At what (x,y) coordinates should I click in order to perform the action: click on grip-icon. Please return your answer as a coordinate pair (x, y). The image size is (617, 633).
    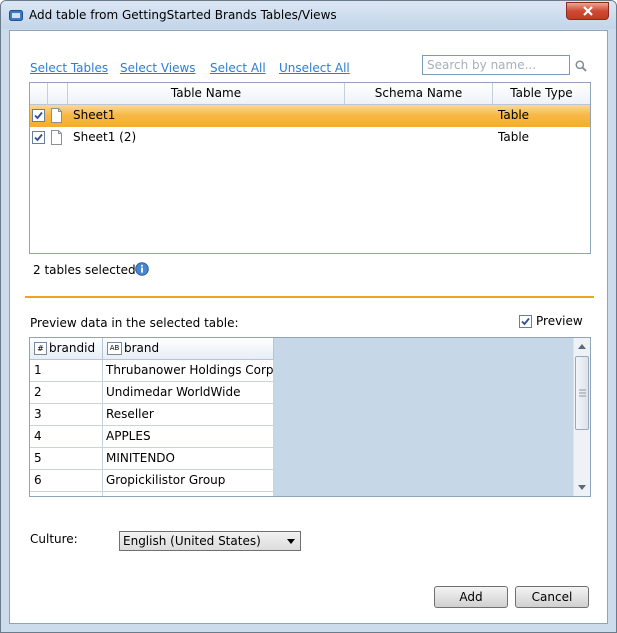
    Looking at the image, I should click on (582, 393).